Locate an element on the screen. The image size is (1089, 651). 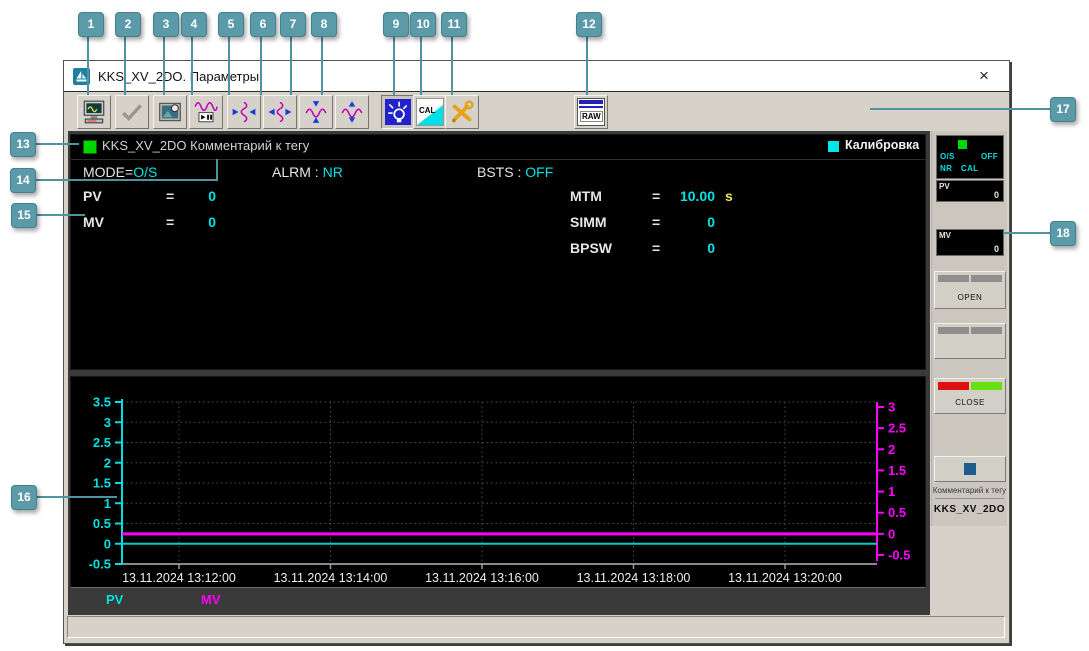
trend-run-pause-icon is located at coordinates (206, 112).